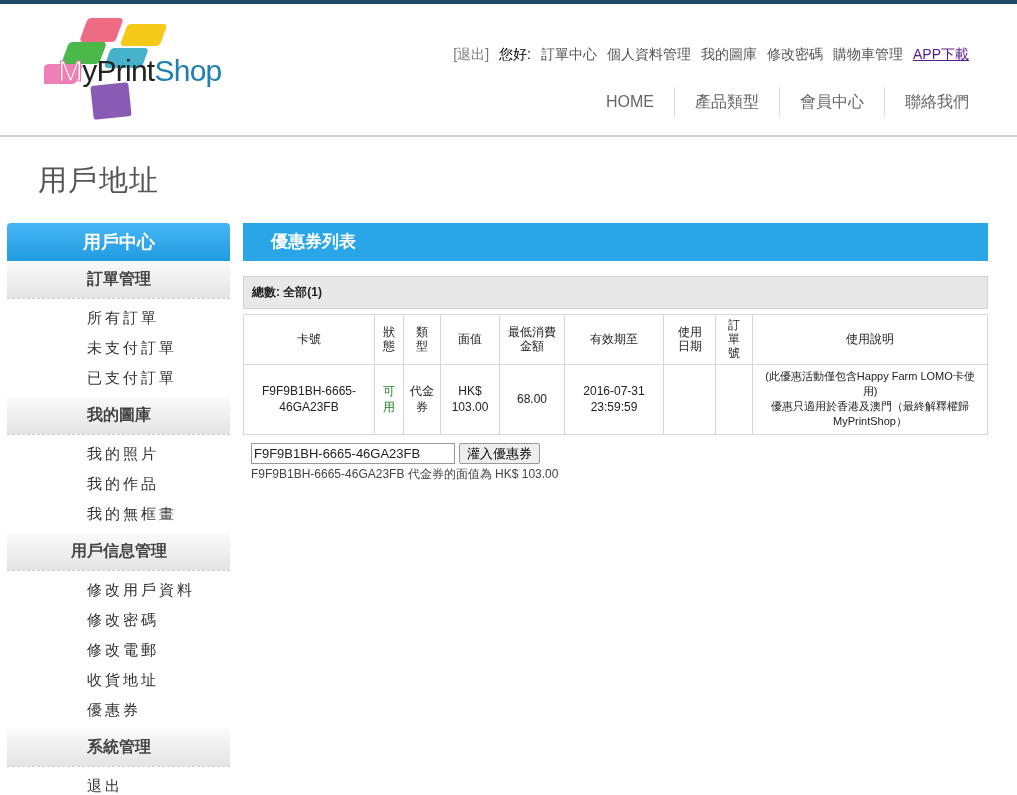 The image size is (1017, 795). Describe the element at coordinates (614, 339) in the screenshot. I see `column-header: 有效期至` at that location.